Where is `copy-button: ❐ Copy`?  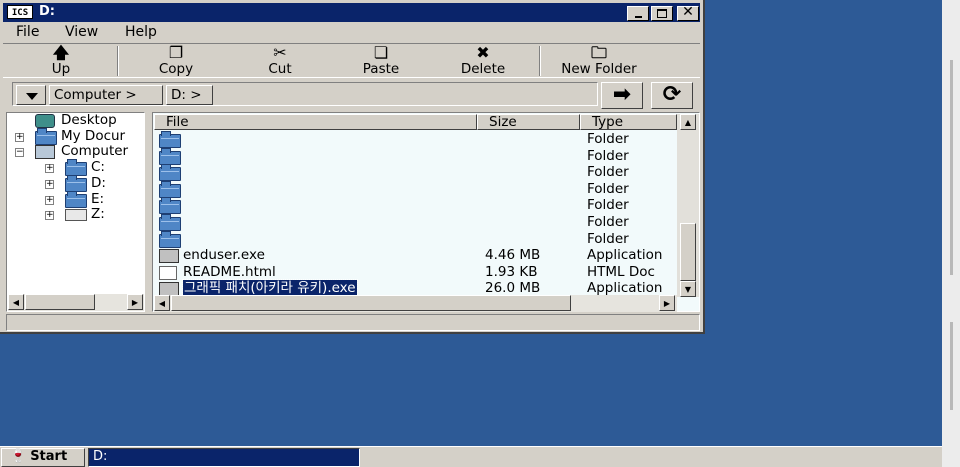 copy-button: ❐ Copy is located at coordinates (176, 61).